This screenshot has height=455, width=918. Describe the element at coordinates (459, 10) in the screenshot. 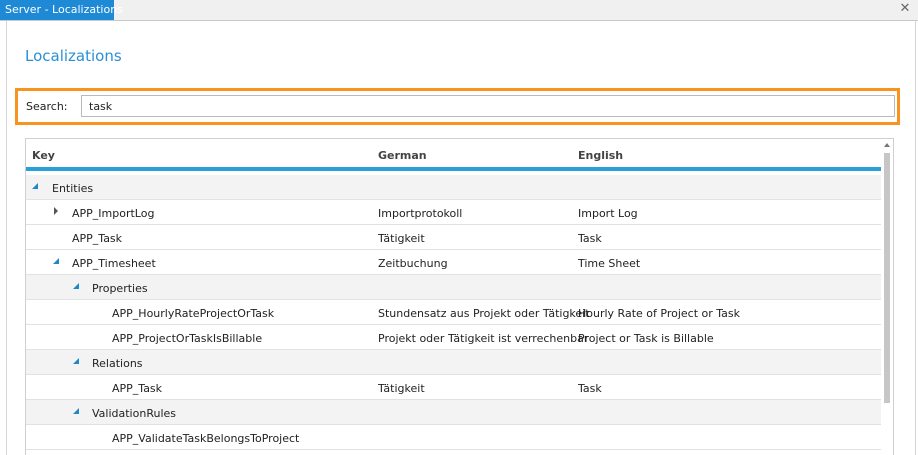

I see `window-titlebar: Server - Localizations ✕` at that location.